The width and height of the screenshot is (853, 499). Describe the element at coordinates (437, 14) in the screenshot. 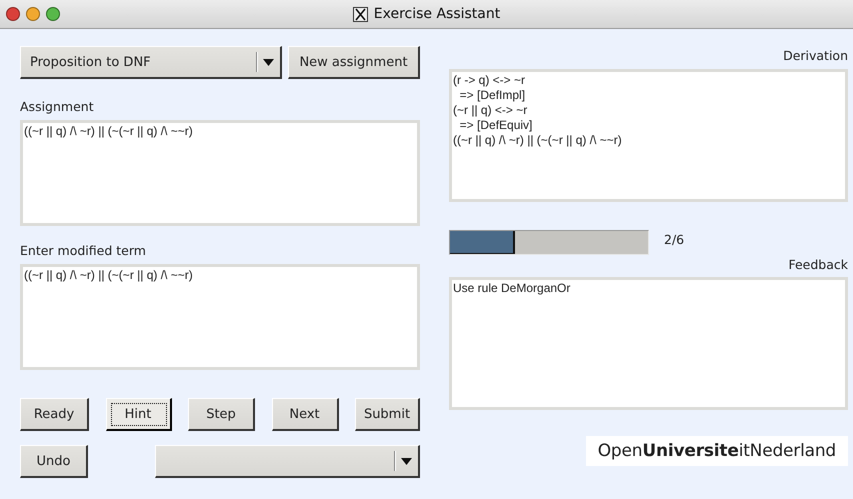

I see `window-title: Exercise Assistant` at that location.